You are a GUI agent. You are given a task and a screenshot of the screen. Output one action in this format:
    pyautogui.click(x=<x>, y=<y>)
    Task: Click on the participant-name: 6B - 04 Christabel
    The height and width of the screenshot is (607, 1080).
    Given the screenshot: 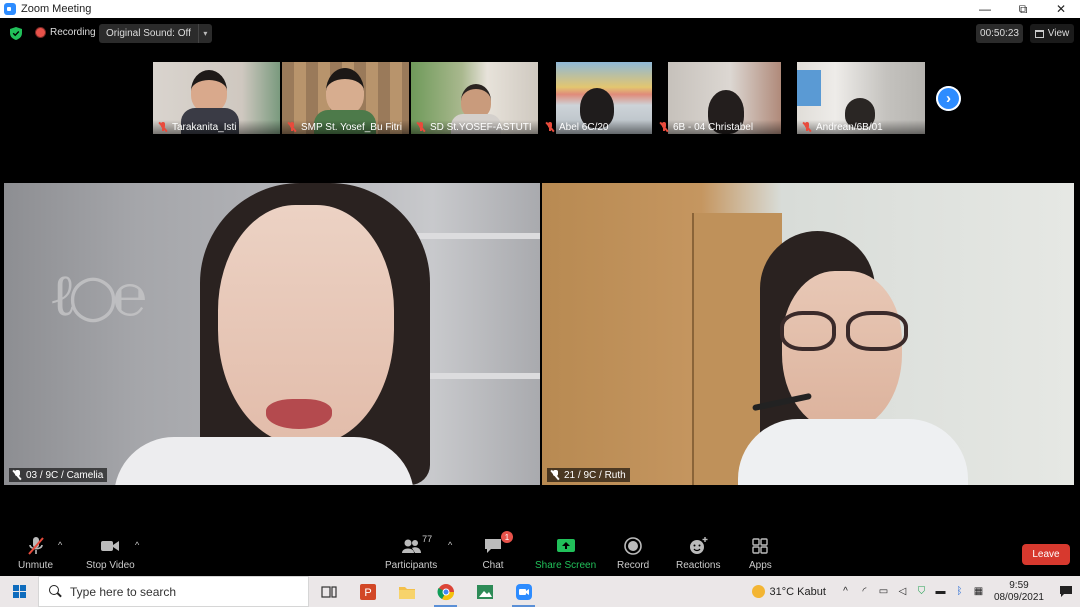 What is the action you would take?
    pyautogui.click(x=713, y=127)
    